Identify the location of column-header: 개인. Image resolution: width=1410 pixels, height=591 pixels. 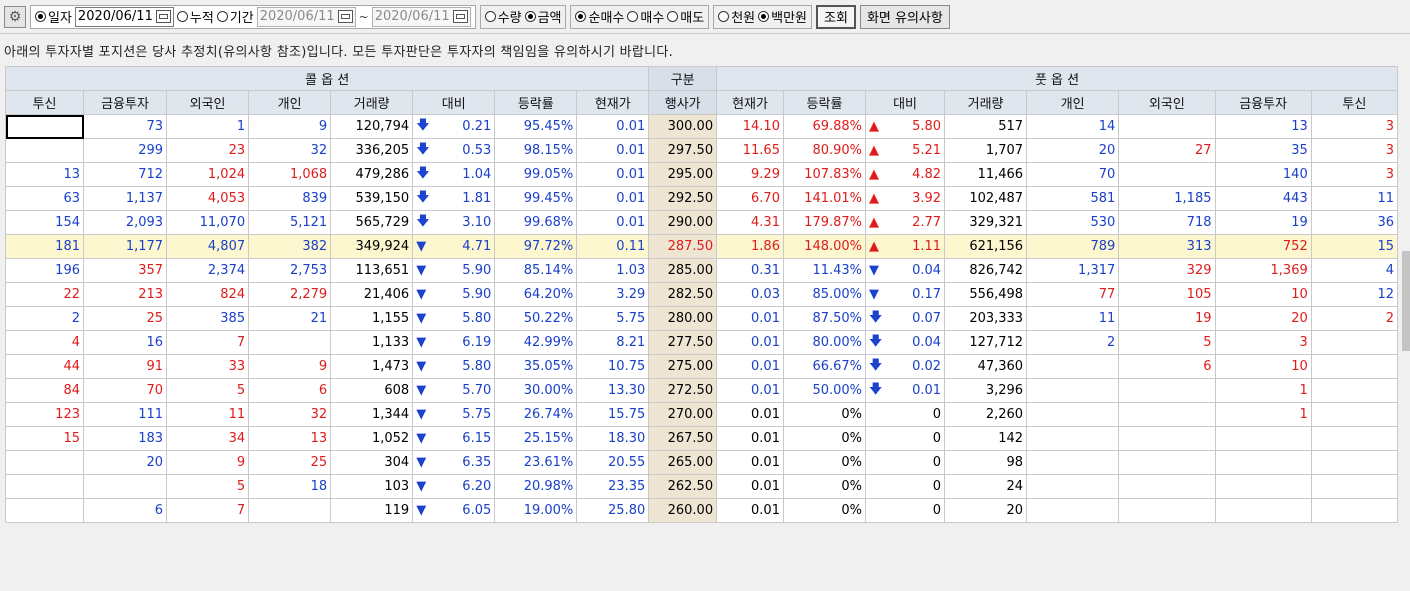
(290, 102).